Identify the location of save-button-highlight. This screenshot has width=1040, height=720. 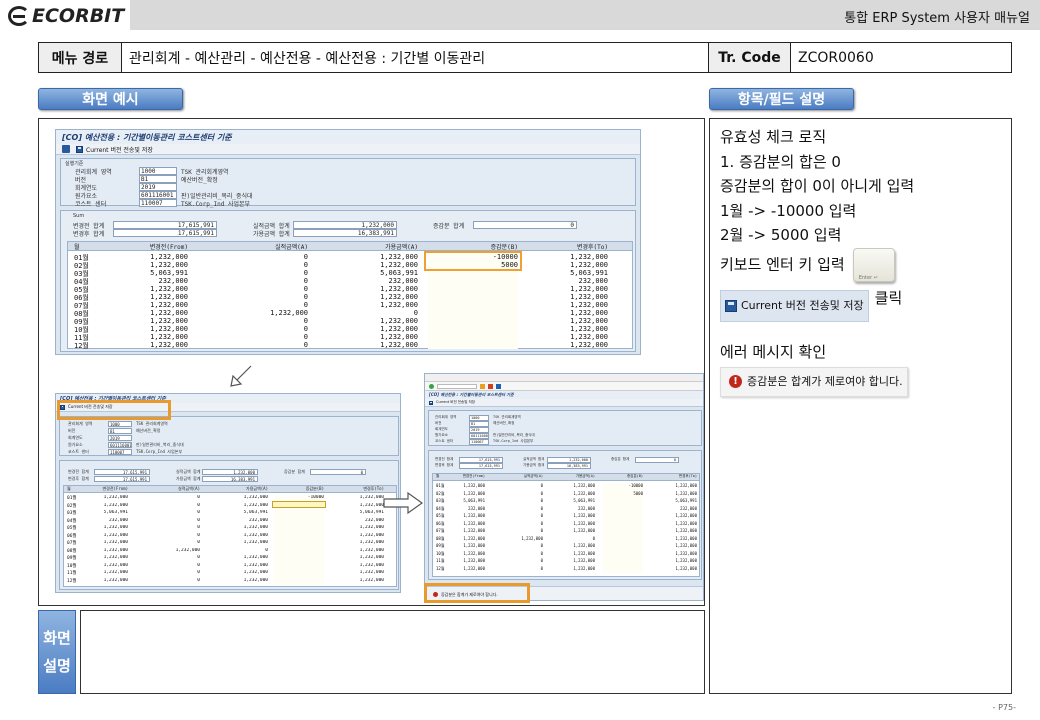
(114, 410).